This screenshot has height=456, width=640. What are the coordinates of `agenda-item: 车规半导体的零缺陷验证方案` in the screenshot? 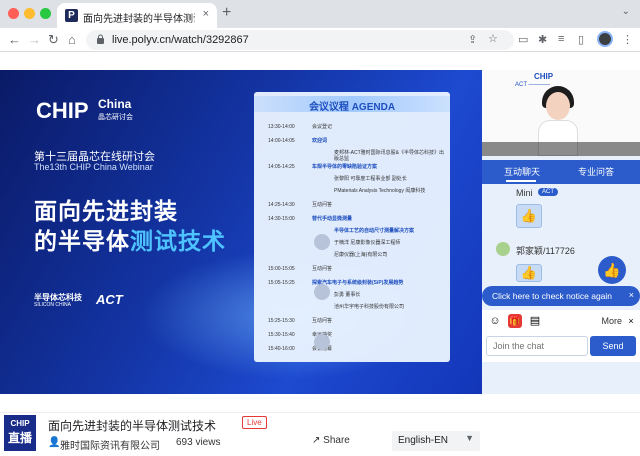 It's located at (345, 167).